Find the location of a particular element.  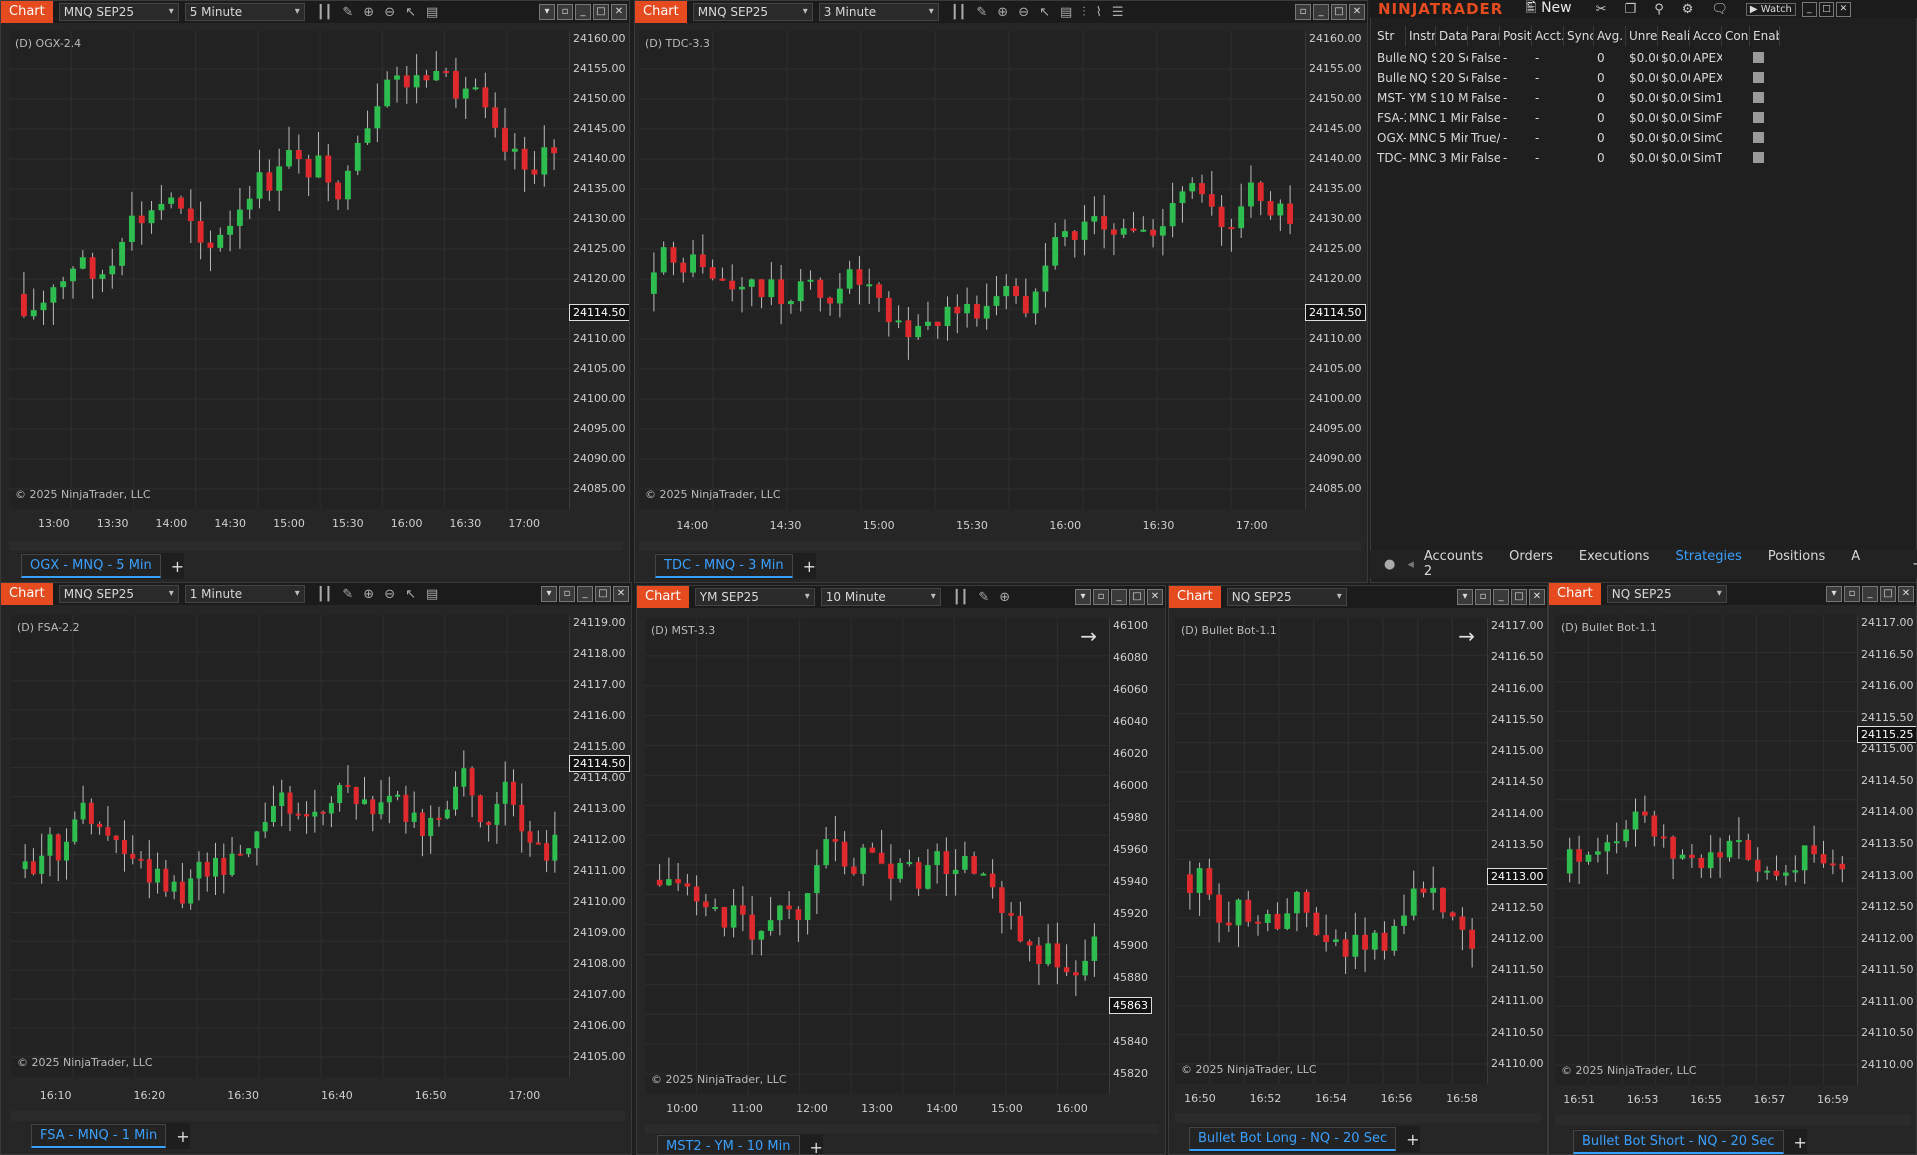

strategy-row: TDC-MNC3 MirFalse,--0$0.00$0.00SimT is located at coordinates (1645, 158).